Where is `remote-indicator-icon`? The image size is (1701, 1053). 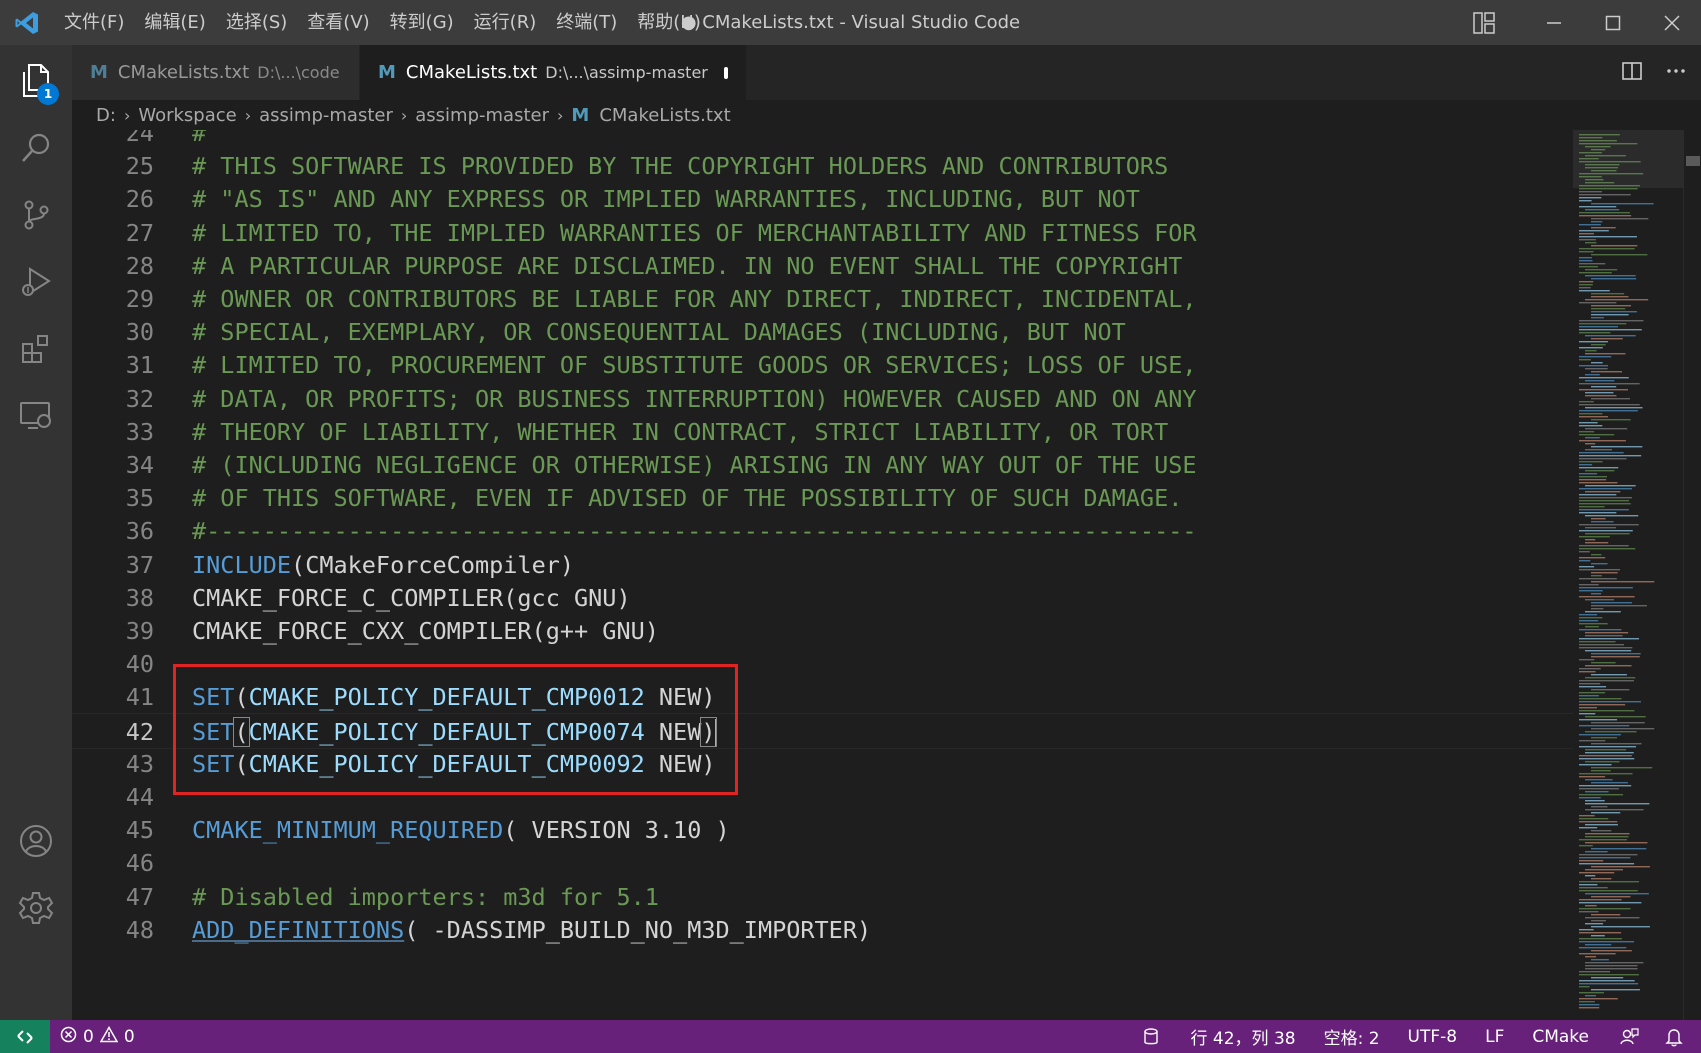 remote-indicator-icon is located at coordinates (25, 1036).